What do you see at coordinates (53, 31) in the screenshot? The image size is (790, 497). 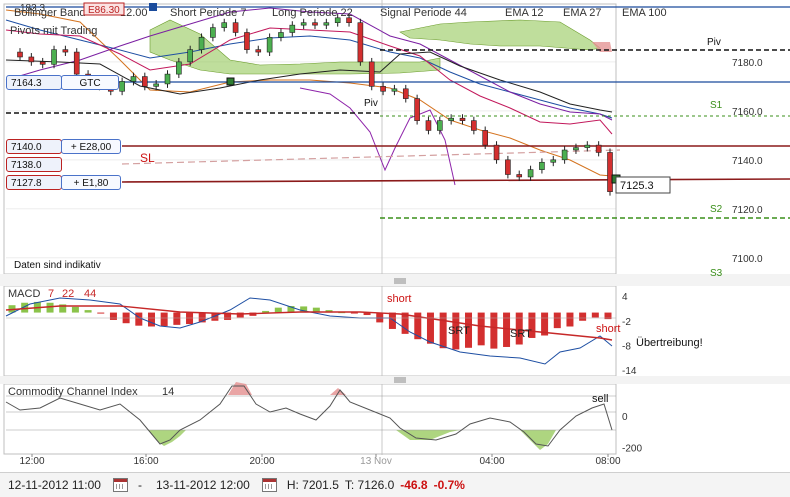 I see `pivot-legend: Pivots mit Trading` at bounding box center [53, 31].